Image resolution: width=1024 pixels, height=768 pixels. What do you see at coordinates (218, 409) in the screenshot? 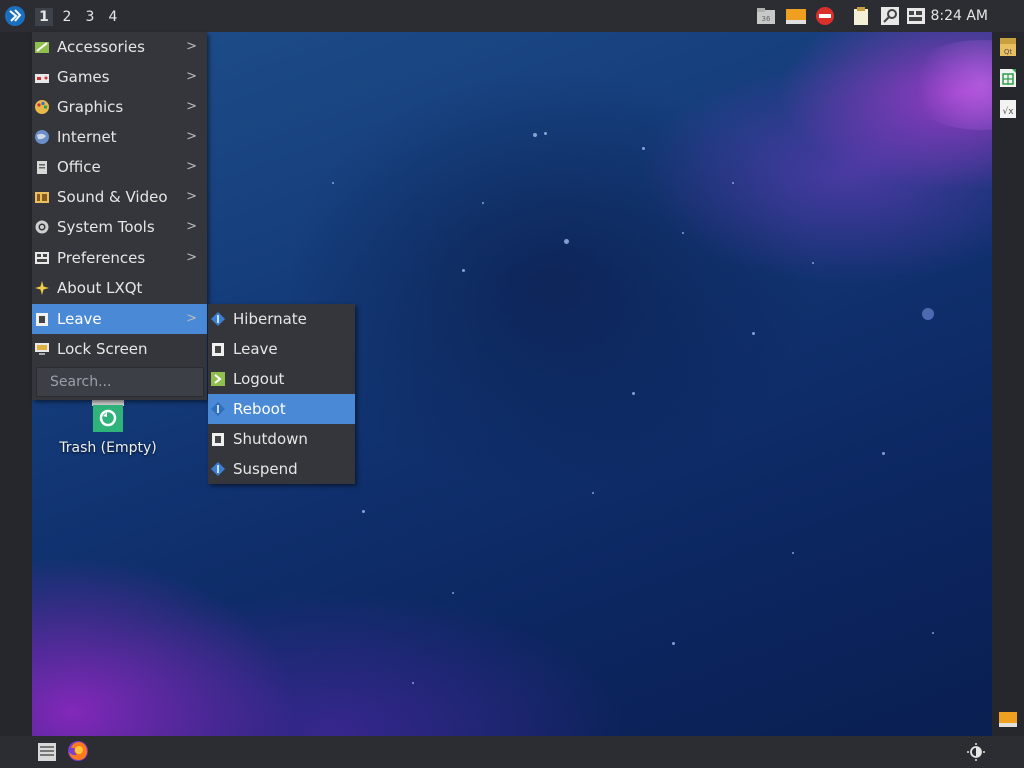
I see `reboot-icon` at bounding box center [218, 409].